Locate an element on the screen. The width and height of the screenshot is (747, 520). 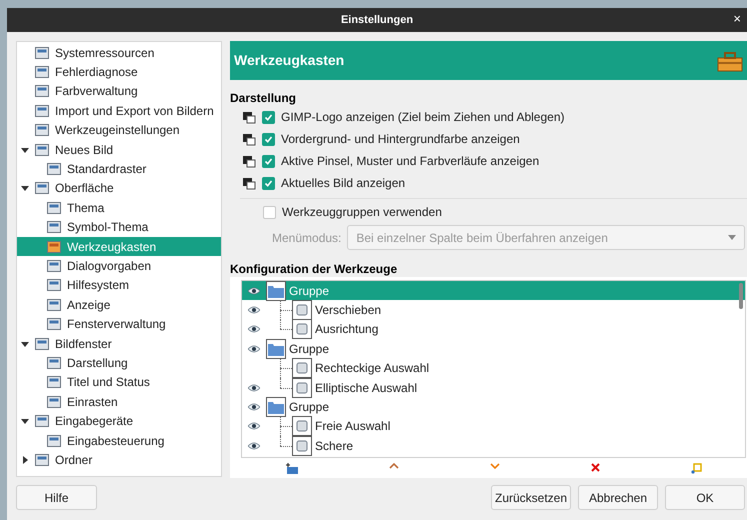
option-label: Aktive Pinsel, Muster und Farbverläufe anzeigen is located at coordinates (410, 161).